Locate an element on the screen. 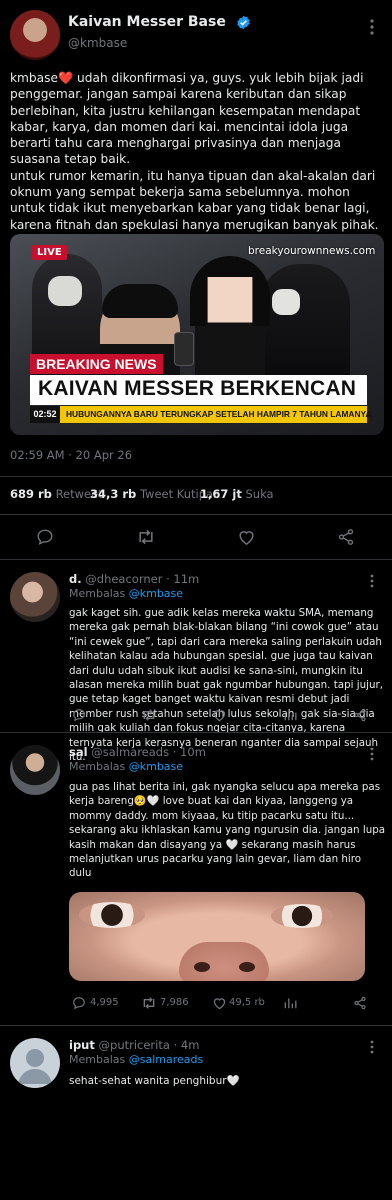 This screenshot has width=392, height=1200. background-person is located at coordinates (305, 324).